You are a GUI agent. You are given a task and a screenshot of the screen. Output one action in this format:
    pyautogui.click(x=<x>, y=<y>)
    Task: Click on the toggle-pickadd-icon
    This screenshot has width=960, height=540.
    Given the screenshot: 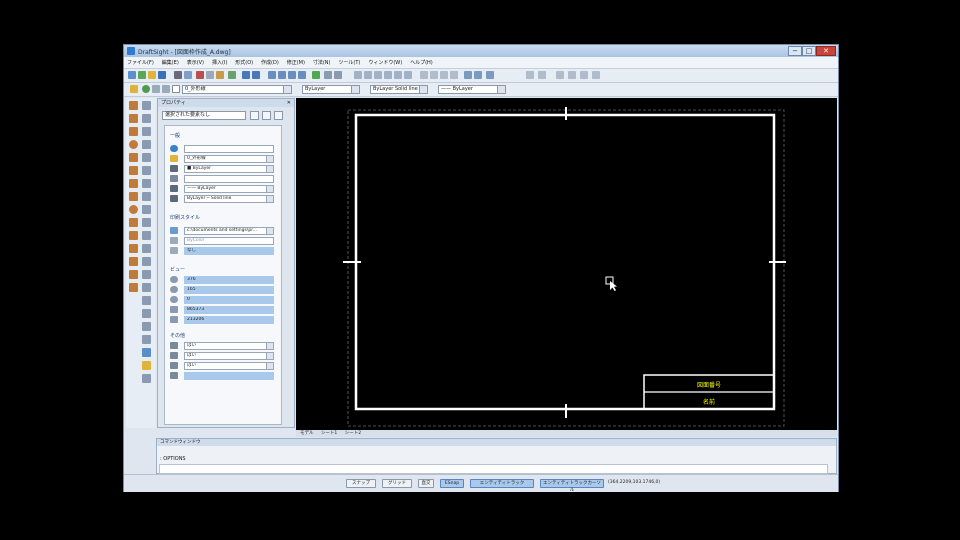 What is the action you would take?
    pyautogui.click(x=278, y=115)
    